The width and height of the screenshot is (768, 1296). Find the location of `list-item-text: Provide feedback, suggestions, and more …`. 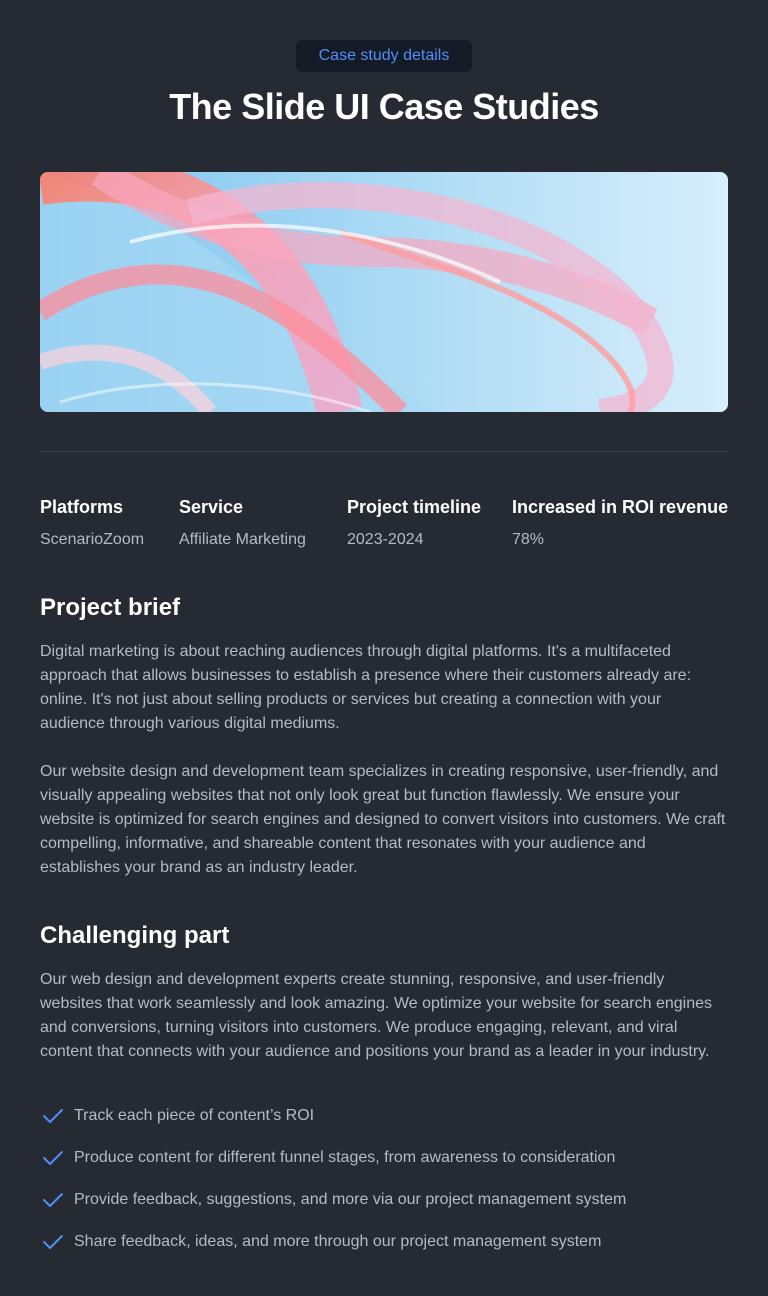

list-item-text: Provide feedback, suggestions, and more … is located at coordinates (350, 1199).